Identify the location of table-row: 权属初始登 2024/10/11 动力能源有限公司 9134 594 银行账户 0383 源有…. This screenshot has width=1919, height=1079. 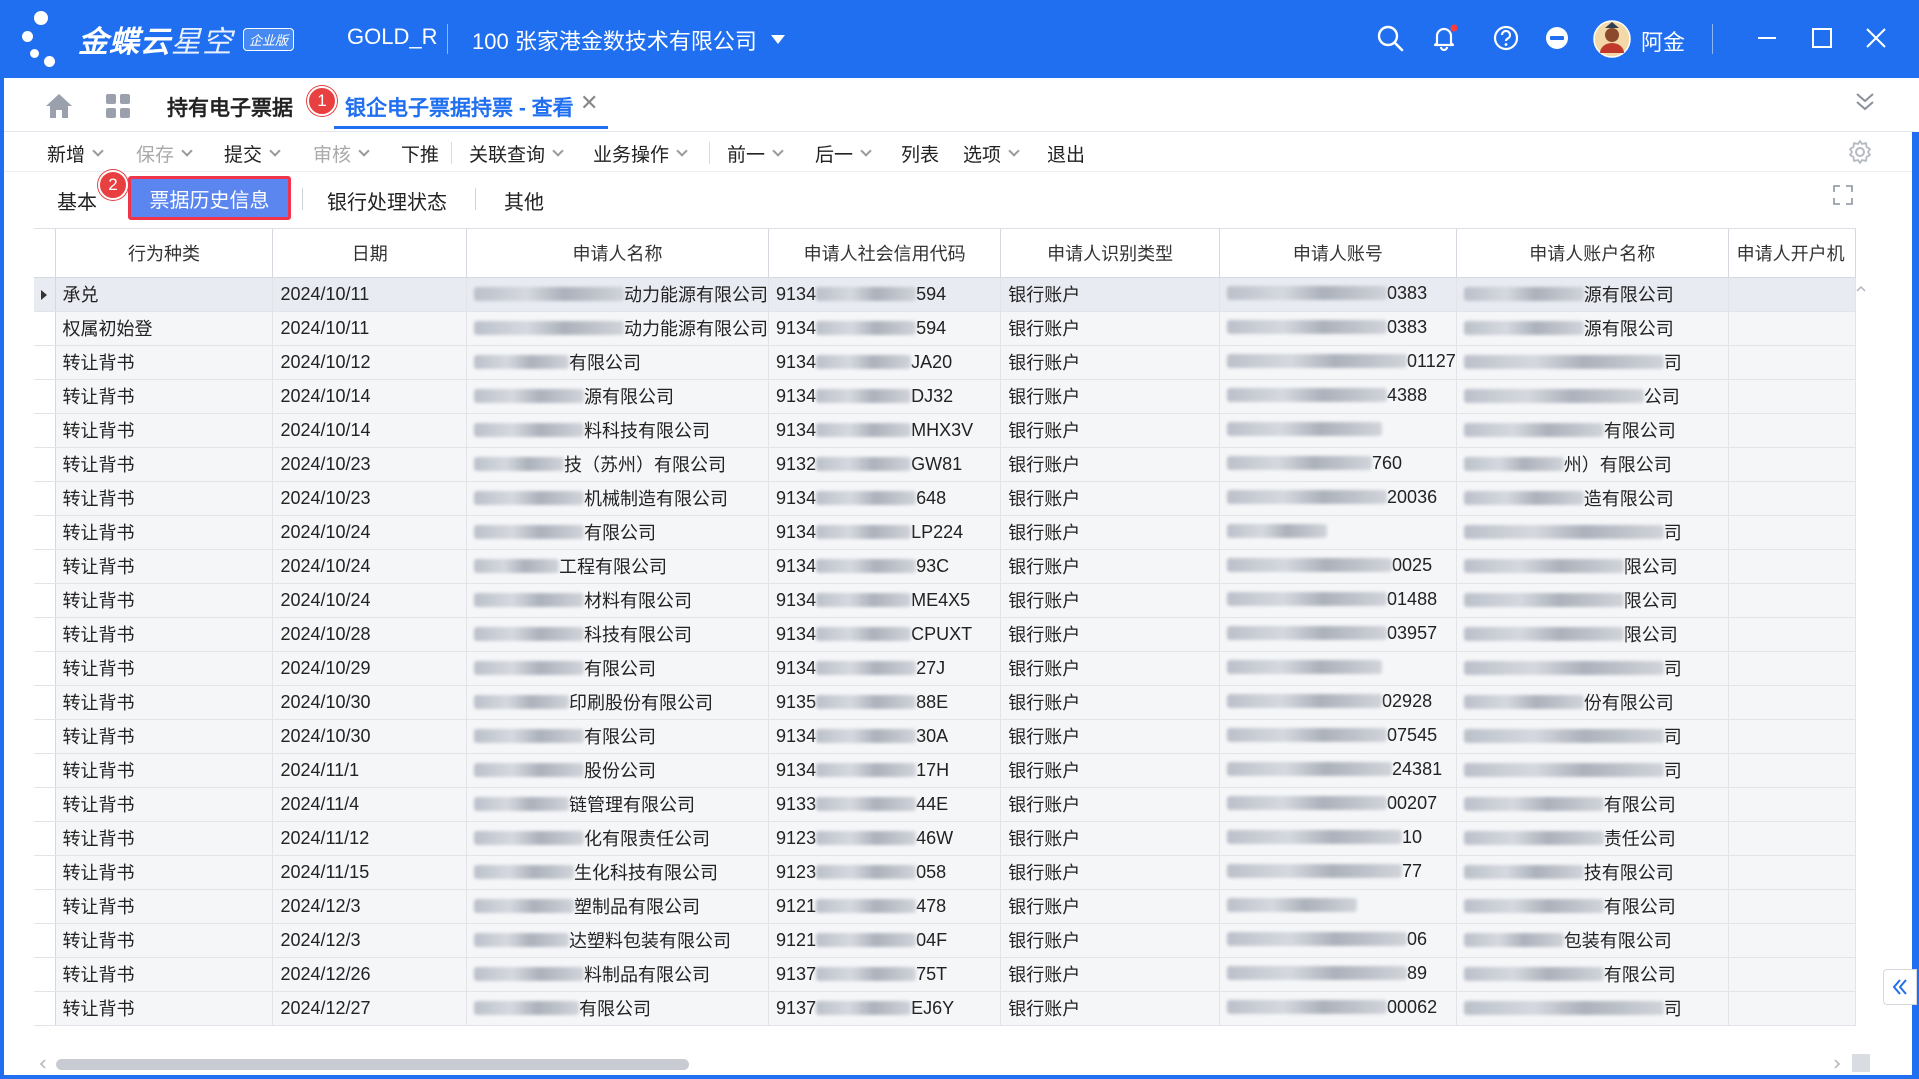
(945, 328).